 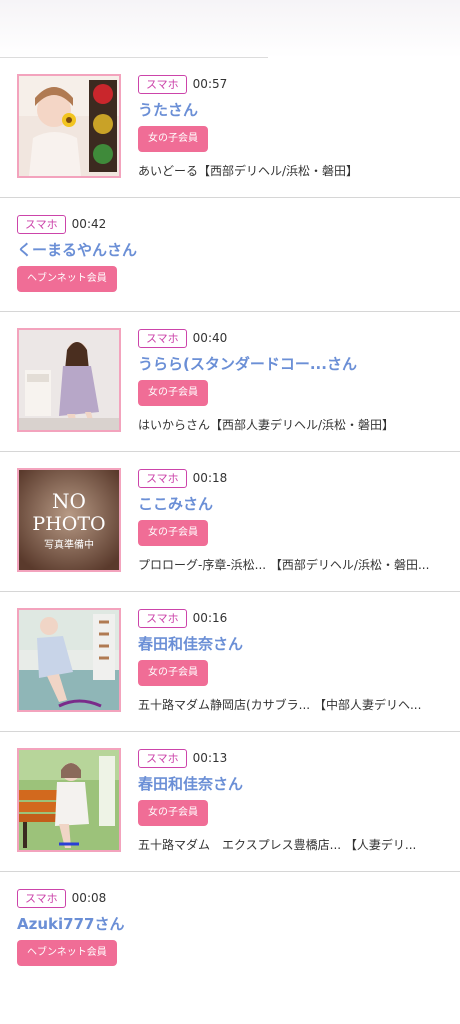 I want to click on meta-row: スマホ 00:42, so click(x=77, y=224).